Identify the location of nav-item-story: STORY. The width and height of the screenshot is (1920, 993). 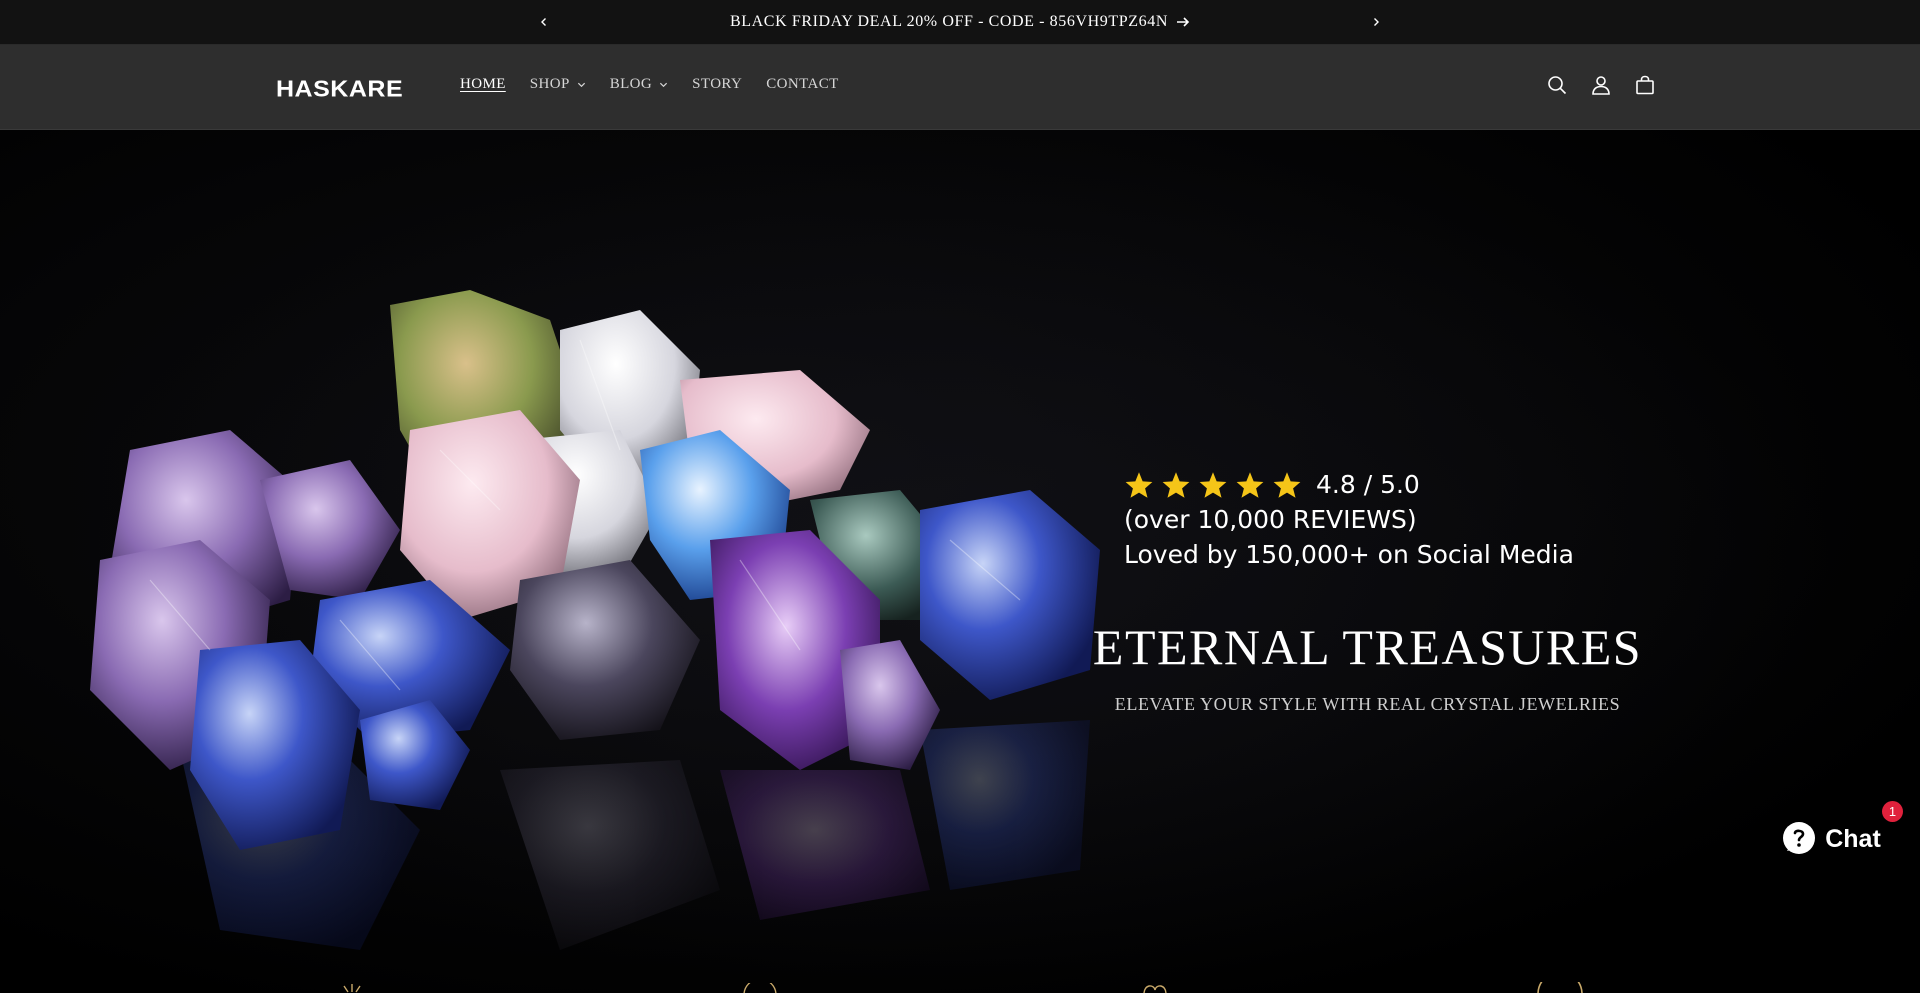
(717, 84).